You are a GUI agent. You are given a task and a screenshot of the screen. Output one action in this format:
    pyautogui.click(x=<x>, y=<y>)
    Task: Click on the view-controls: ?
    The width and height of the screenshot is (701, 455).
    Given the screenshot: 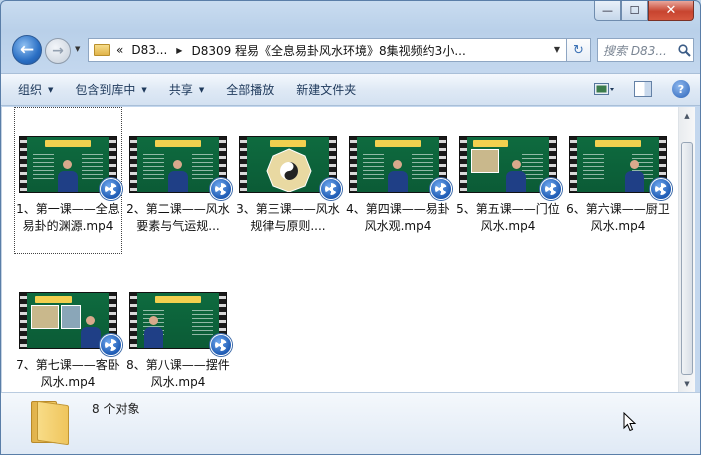 What is the action you would take?
    pyautogui.click(x=642, y=89)
    